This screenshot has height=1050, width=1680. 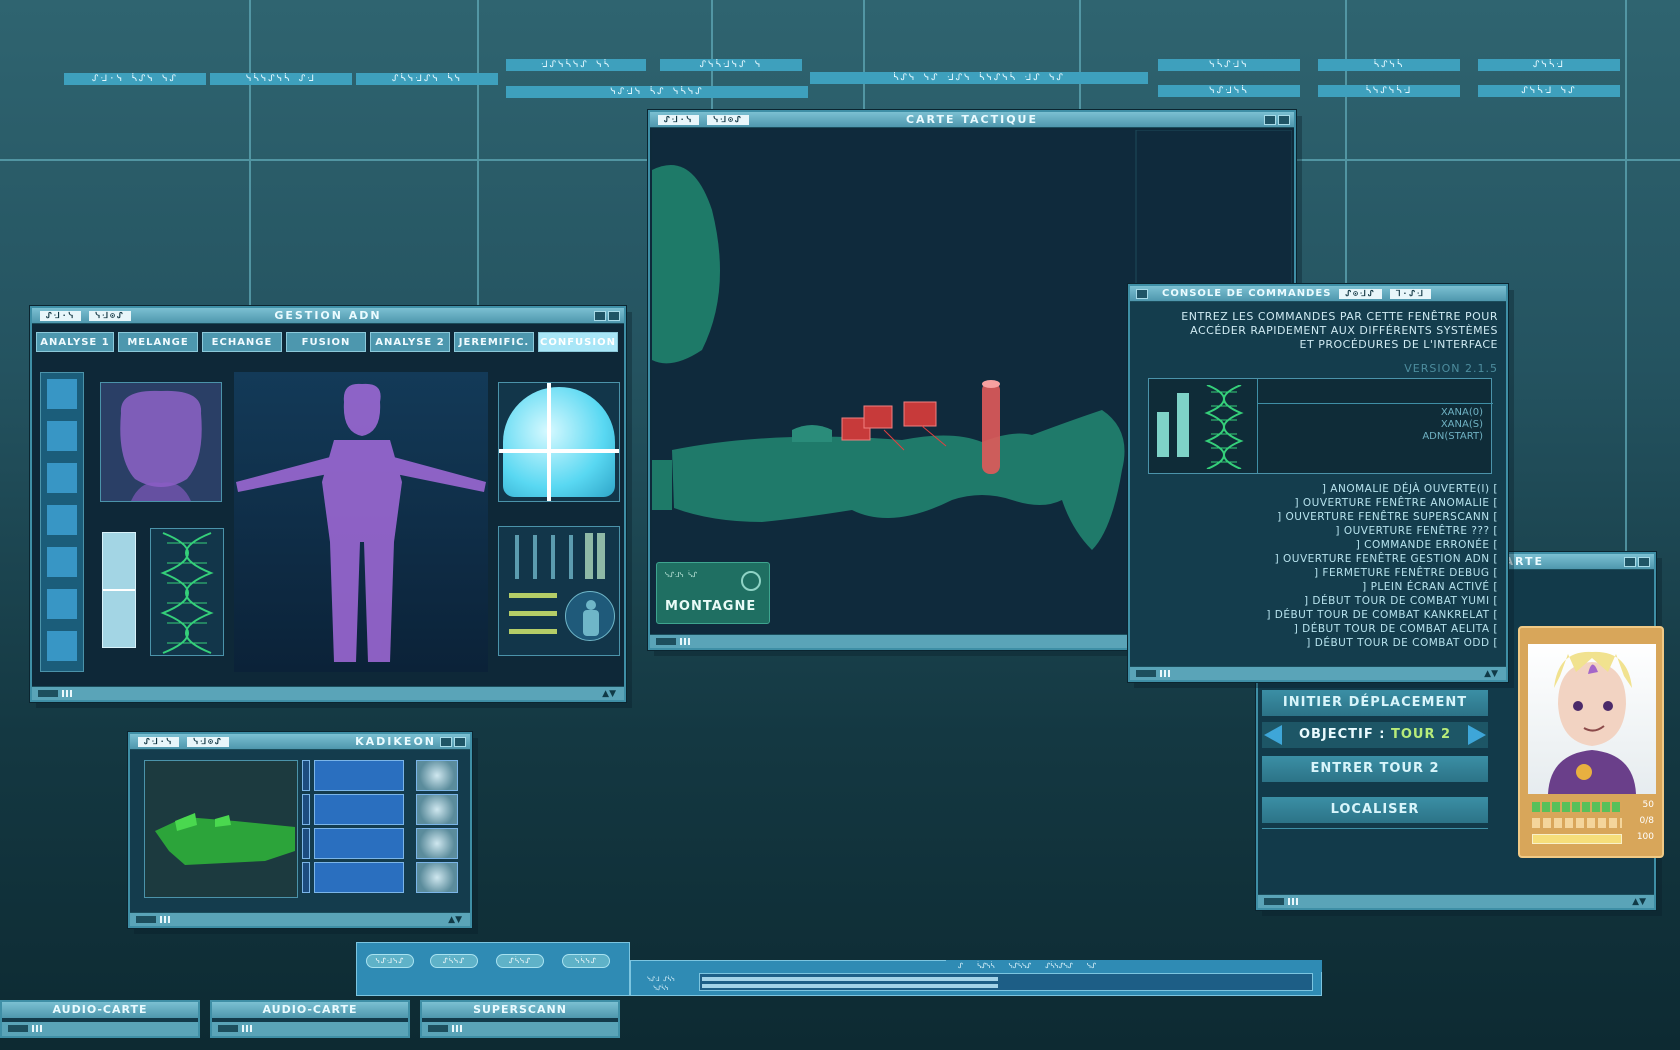 I want to click on arrow-left-icon, so click(x=1273, y=735).